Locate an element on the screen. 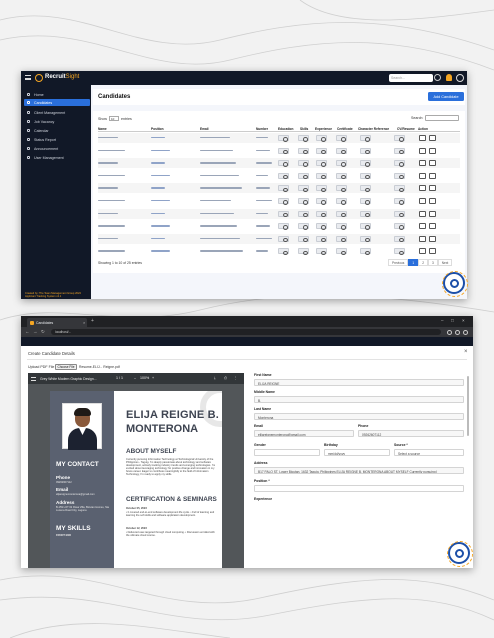 The width and height of the screenshot is (494, 638). sidebar-item-calendar: Calendar is located at coordinates (57, 130).